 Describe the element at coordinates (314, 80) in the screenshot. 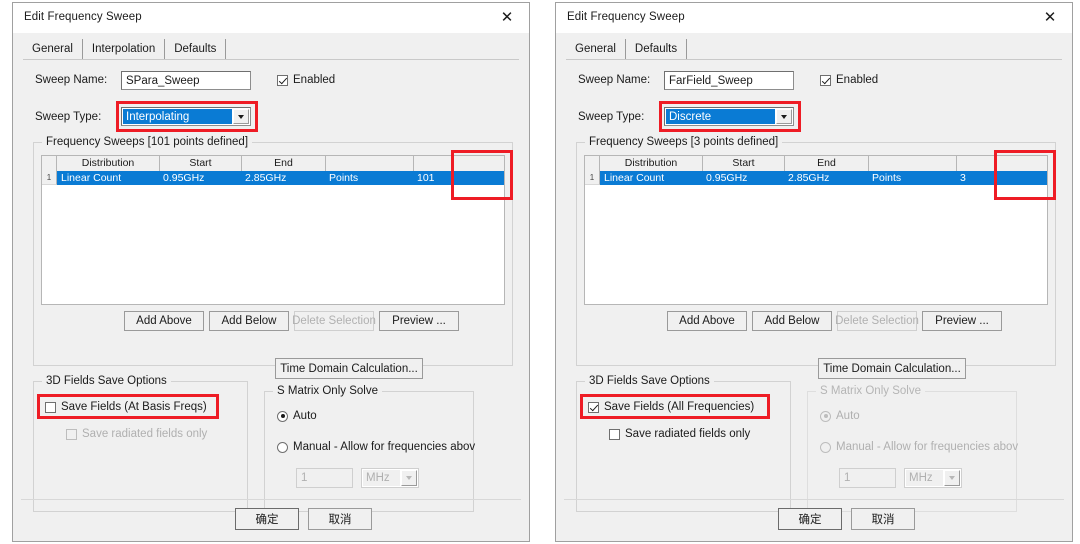

I see `enabled-label: Enabled` at that location.